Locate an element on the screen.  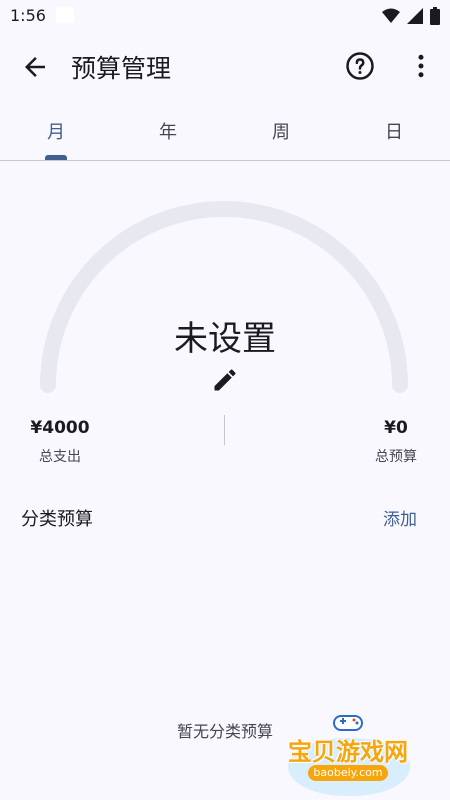
battery-icon is located at coordinates (435, 16).